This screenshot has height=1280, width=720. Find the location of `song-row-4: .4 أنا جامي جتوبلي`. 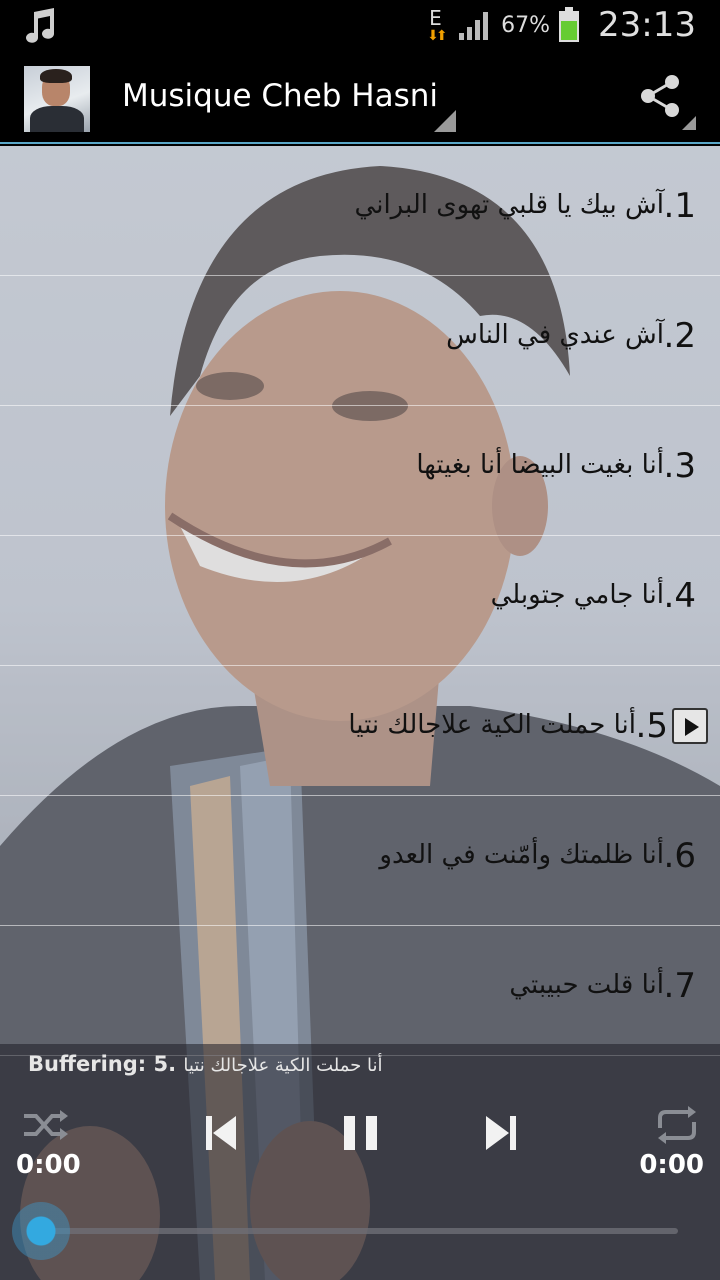

song-row-4: .4 أنا جامي جتوبلي is located at coordinates (360, 601).